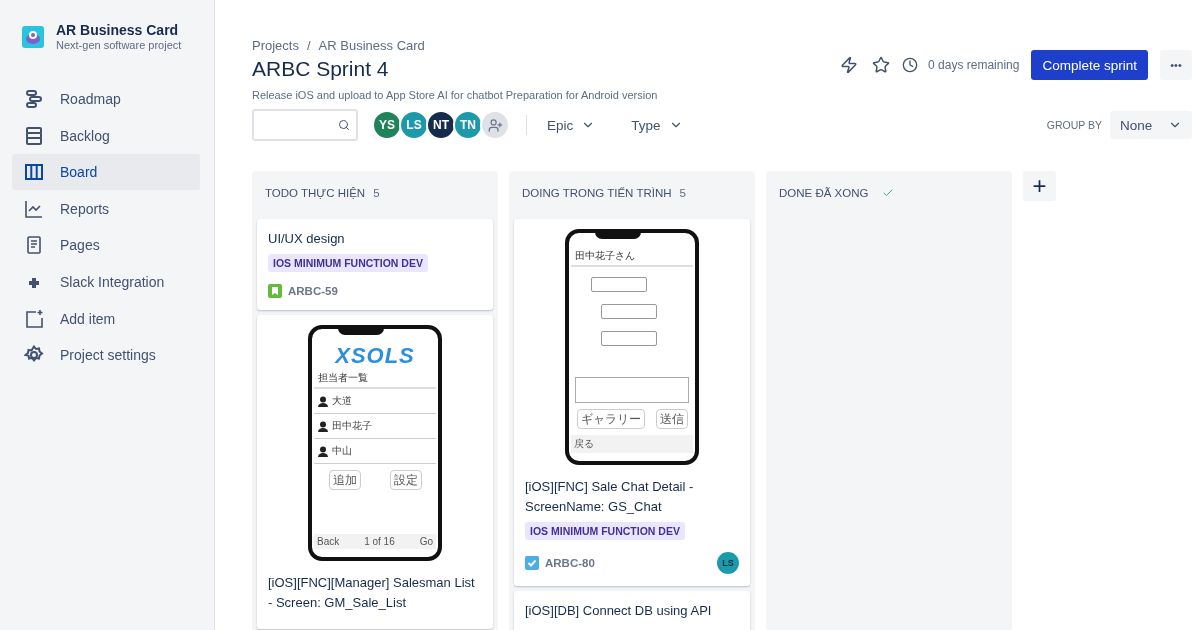  Describe the element at coordinates (375, 379) in the screenshot. I see `mockup-heading: 担当者一覧` at that location.